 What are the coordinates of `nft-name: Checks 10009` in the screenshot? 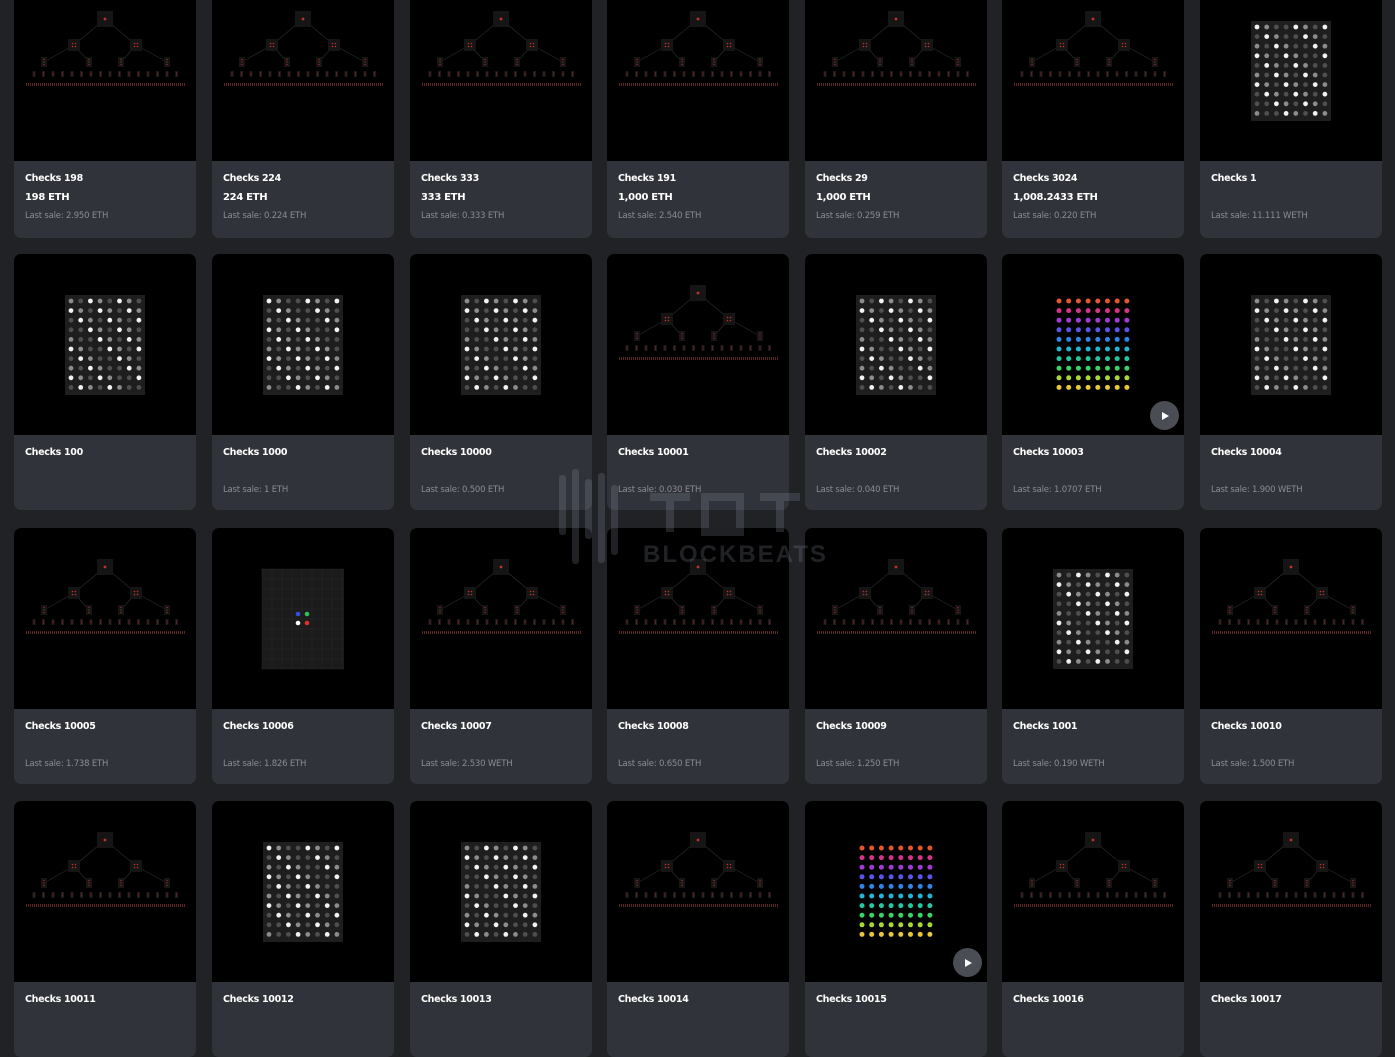 It's located at (851, 726).